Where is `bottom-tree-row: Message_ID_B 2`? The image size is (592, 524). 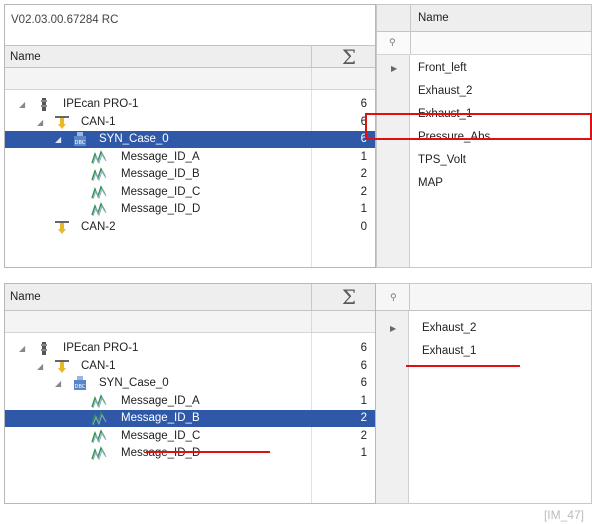
bottom-tree-row: Message_ID_B 2 is located at coordinates (190, 418).